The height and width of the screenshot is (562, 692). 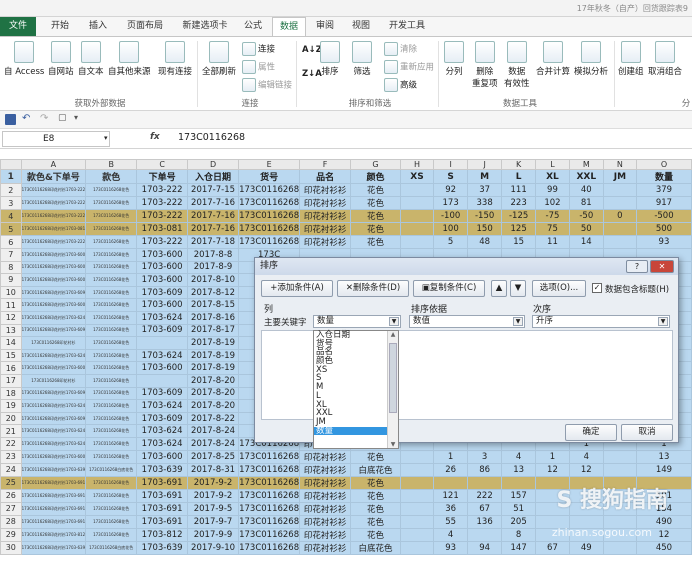 I want to click on row-header: 10, so click(x=11, y=292).